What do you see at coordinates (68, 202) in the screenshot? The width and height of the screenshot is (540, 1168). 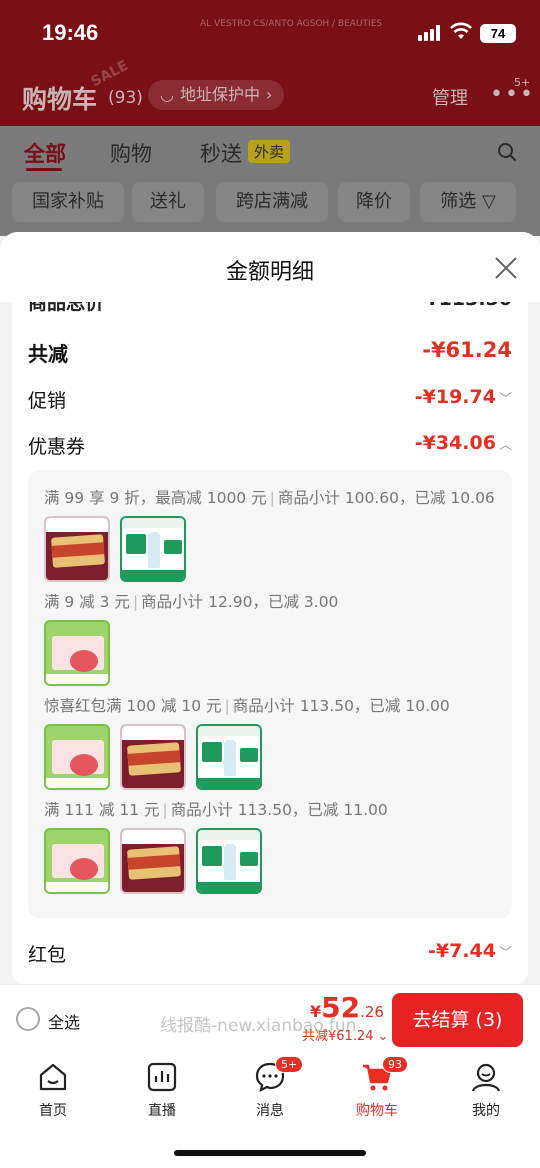 I see `chip-national-subsidy: 国家补贴` at bounding box center [68, 202].